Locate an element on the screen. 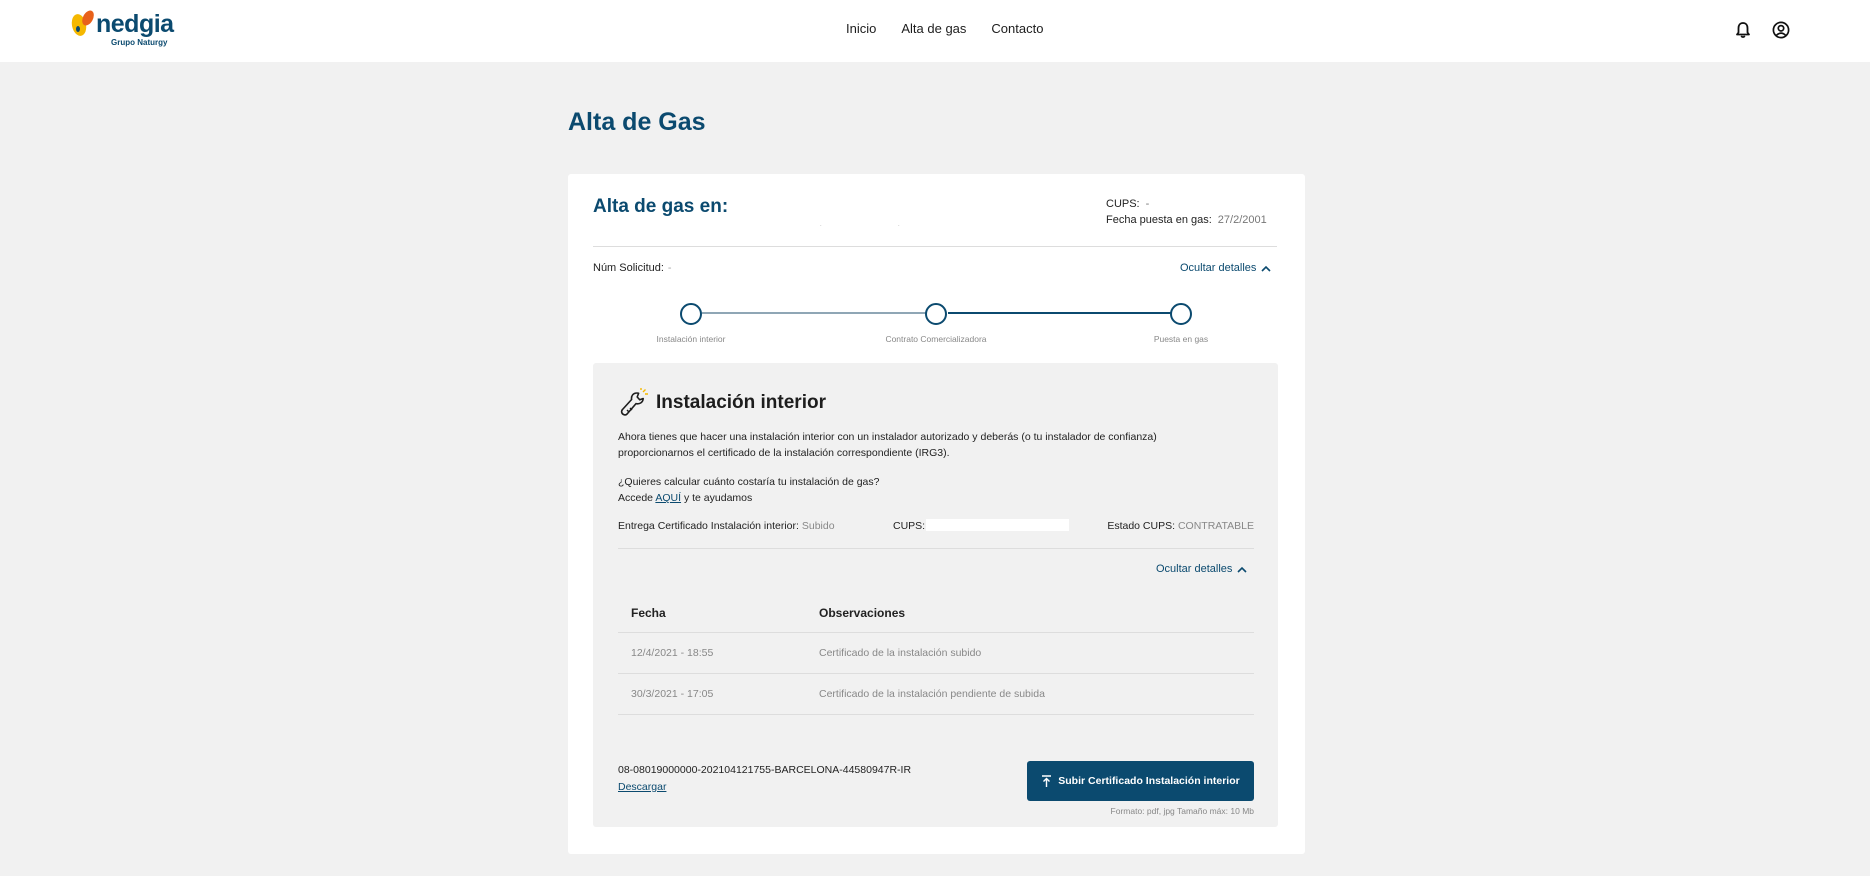  logo-text: nedgia is located at coordinates (135, 24).